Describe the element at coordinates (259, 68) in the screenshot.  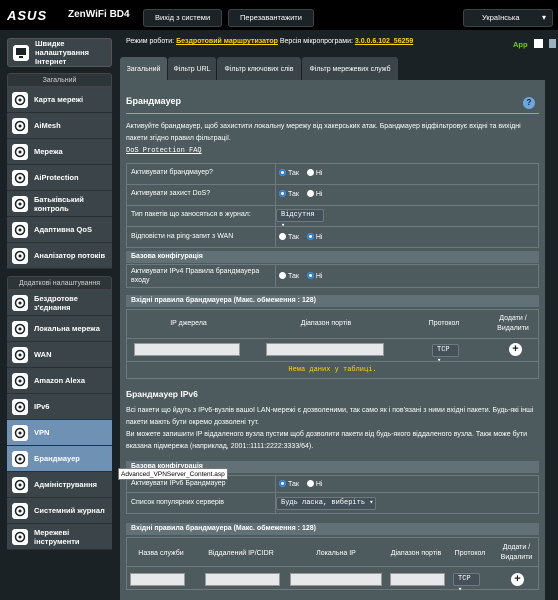
I see `tab-keyword-filter: Фільтр ключових слів` at that location.